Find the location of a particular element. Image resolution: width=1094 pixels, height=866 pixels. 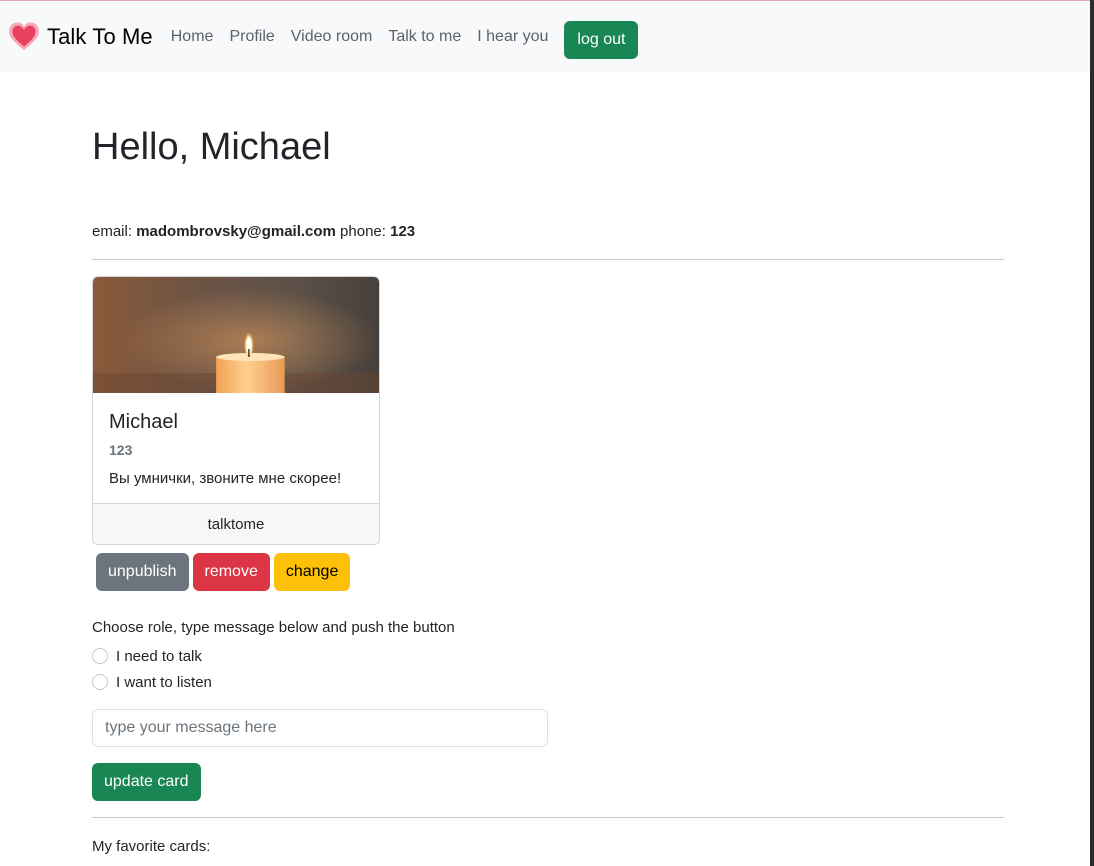

brand-link: Talk To Me is located at coordinates (80, 37).